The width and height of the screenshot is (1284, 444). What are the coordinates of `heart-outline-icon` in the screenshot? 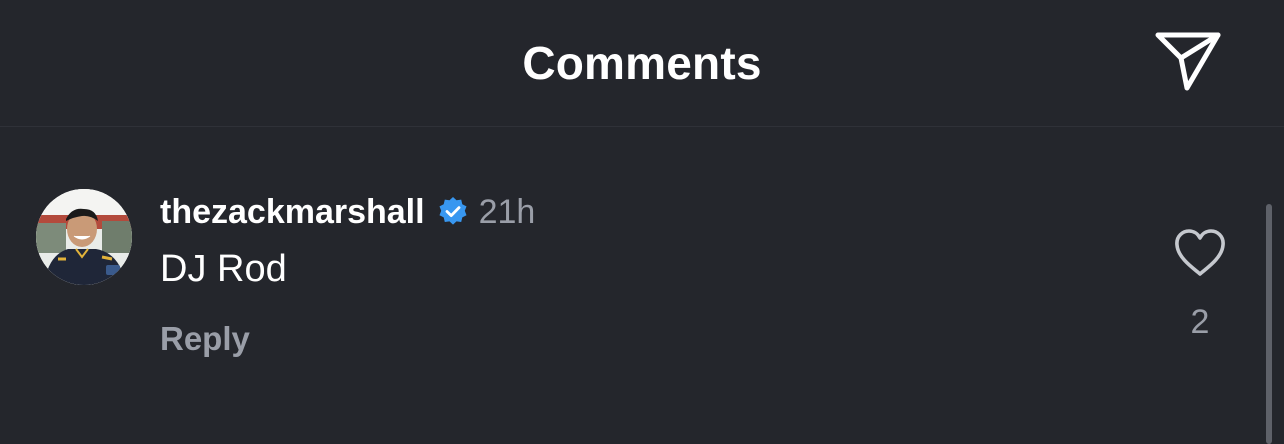 It's located at (1200, 252).